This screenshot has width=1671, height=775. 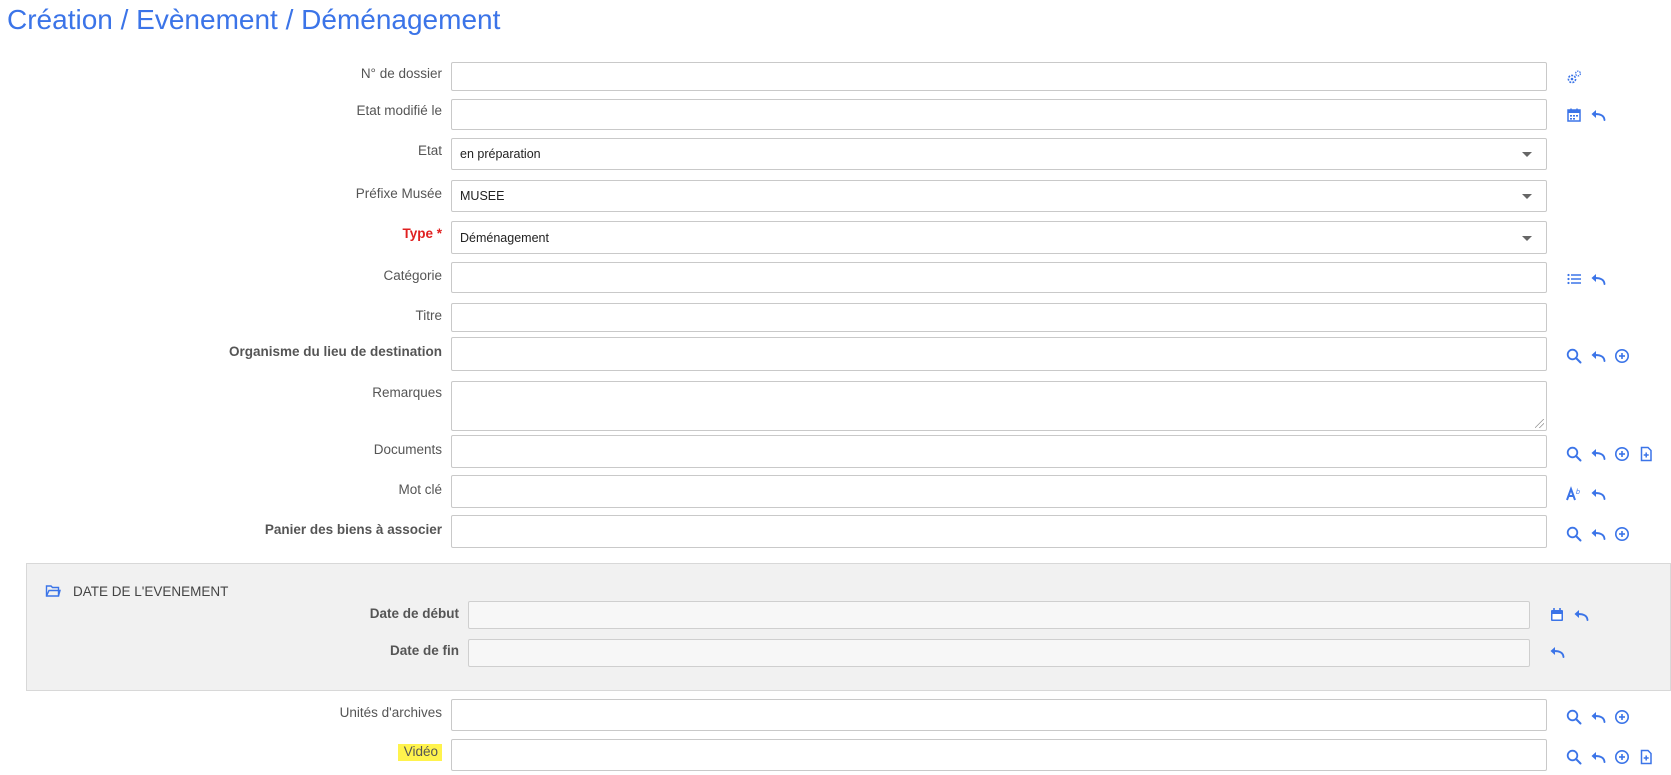 I want to click on etat-modifie-label: Etat modifié le, so click(x=399, y=110).